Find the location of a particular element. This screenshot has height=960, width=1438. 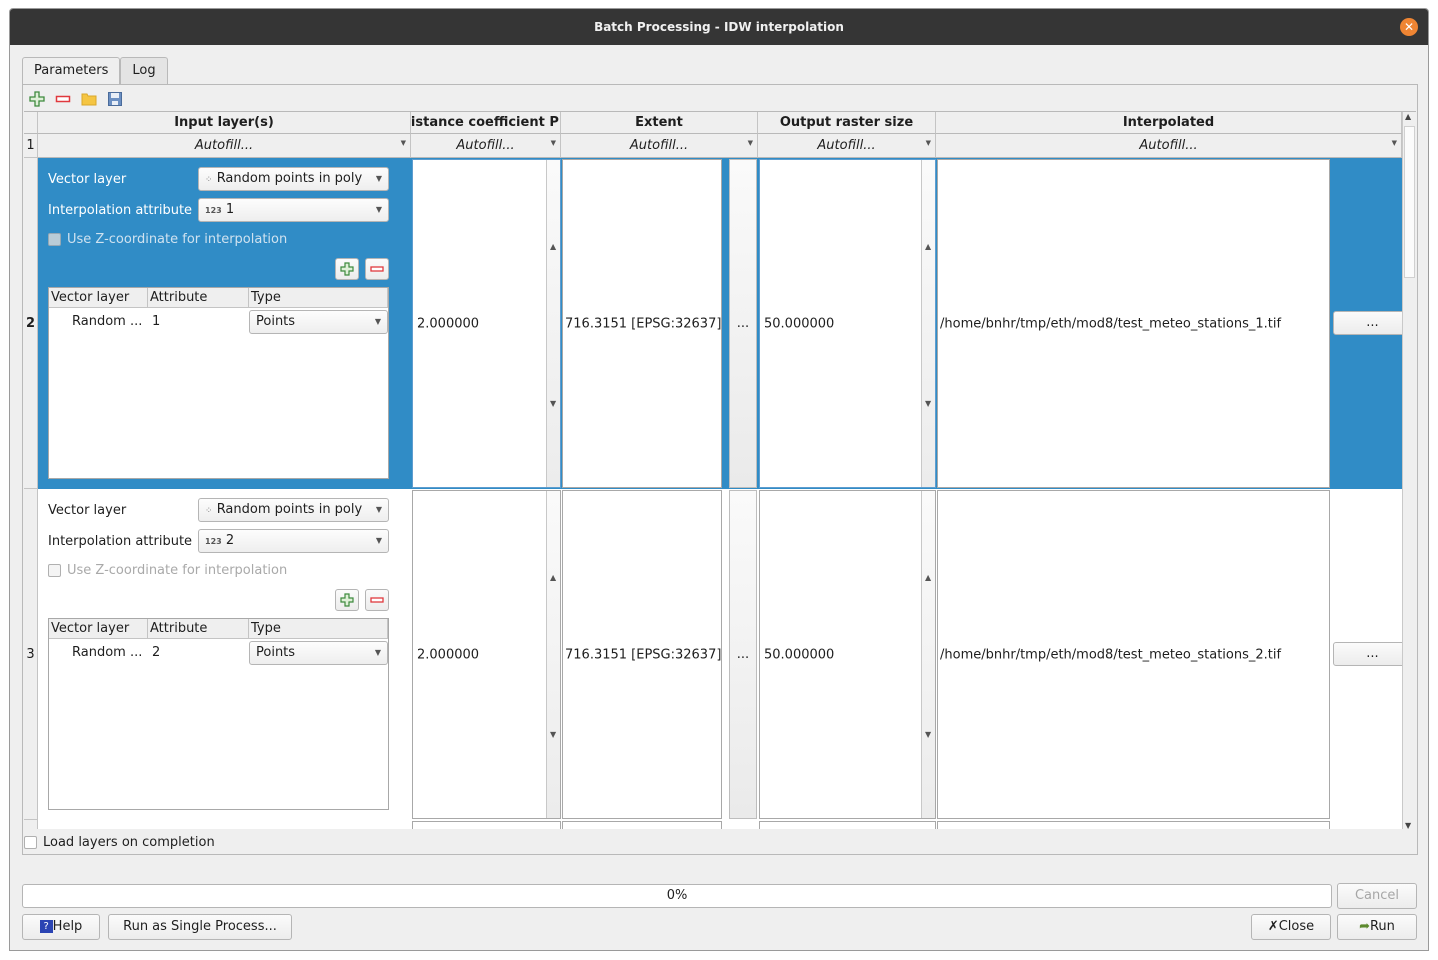

scroll-up-icon: ▲ is located at coordinates (1408, 116).